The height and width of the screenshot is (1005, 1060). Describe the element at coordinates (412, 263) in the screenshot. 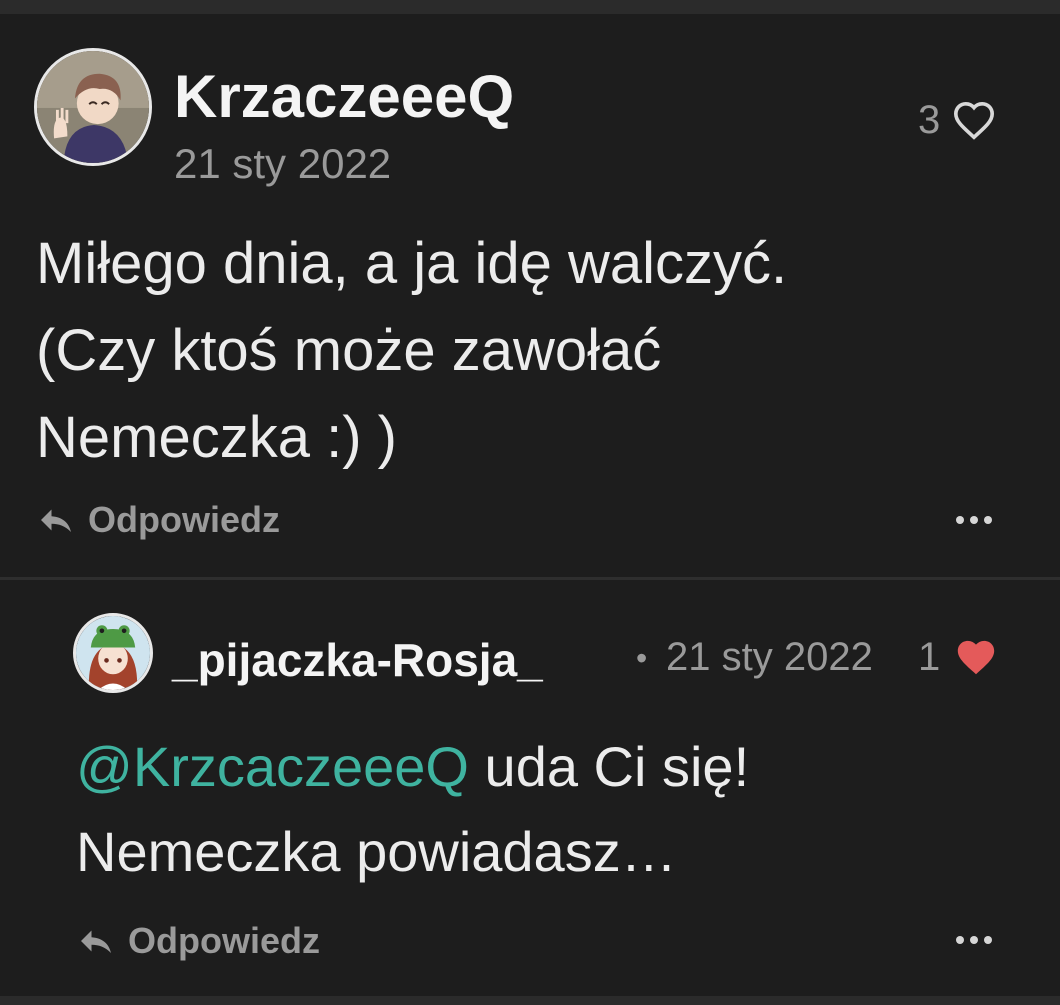

I see `comment-text-line: Miłego dnia, a ja idę walczyć.` at that location.